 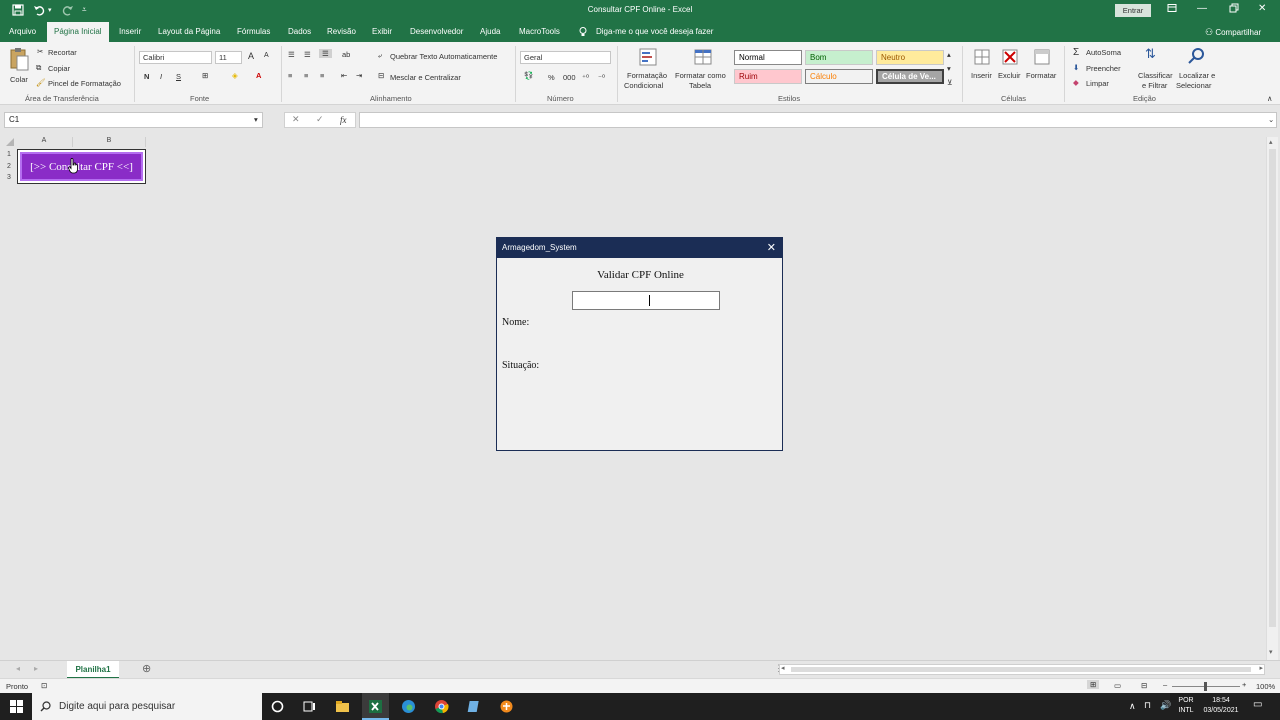 I want to click on scroll-down-icon: ▾, so click(x=1271, y=652).